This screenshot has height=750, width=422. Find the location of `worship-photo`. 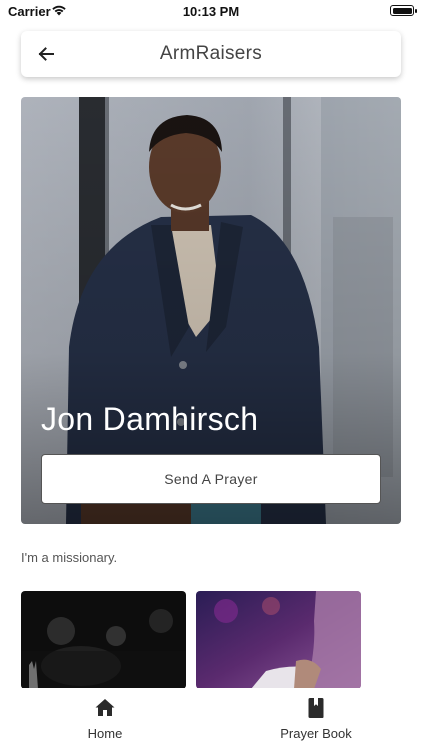

worship-photo is located at coordinates (103, 640).